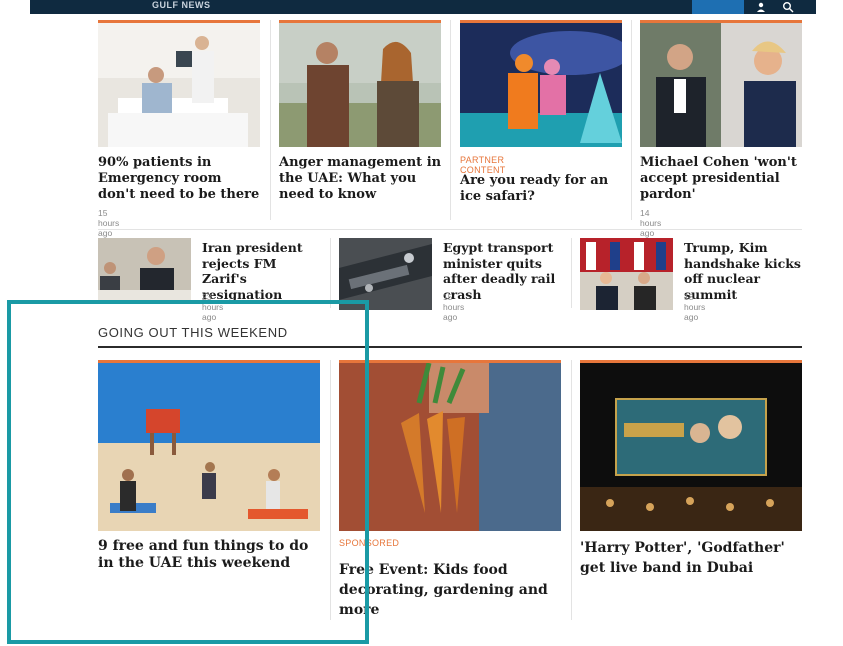 The width and height of the screenshot is (843, 646). What do you see at coordinates (483, 165) in the screenshot?
I see `partner-content-label: PARTNER CONTENT` at bounding box center [483, 165].